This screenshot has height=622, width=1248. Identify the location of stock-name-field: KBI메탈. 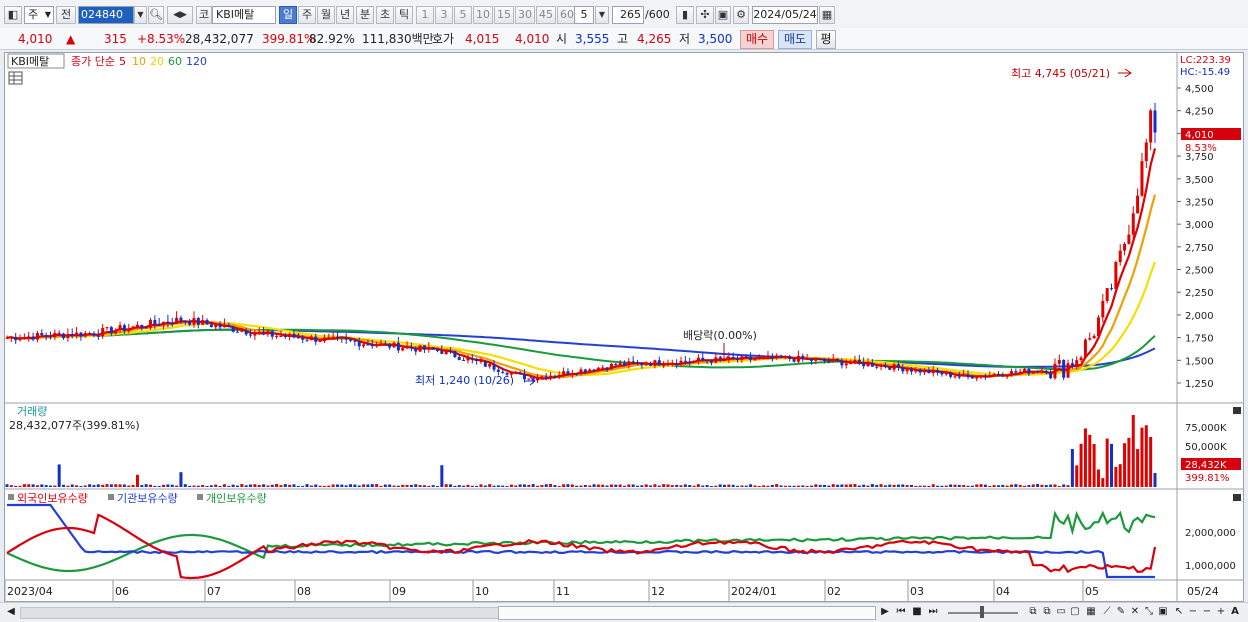
(244, 15).